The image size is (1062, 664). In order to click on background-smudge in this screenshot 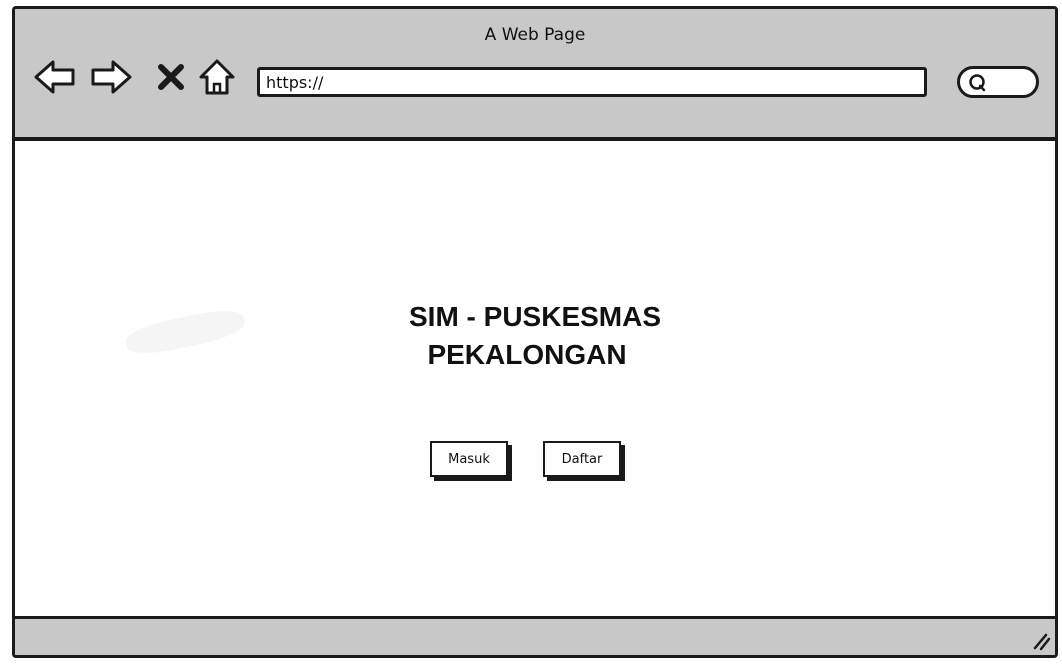, I will do `click(185, 332)`.